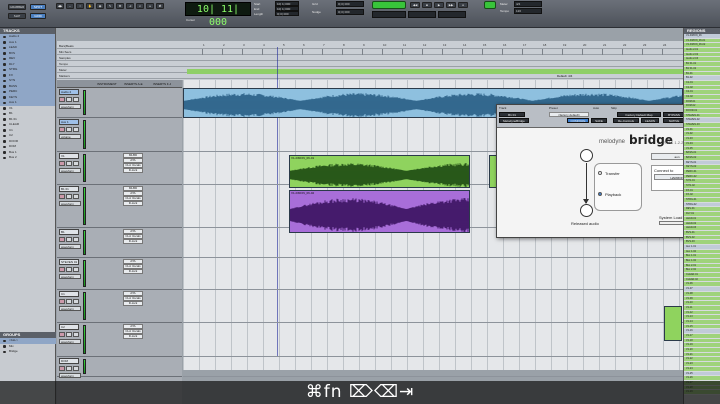 The image size is (720, 404). What do you see at coordinates (427, 5) in the screenshot?
I see `stop-icon: ■` at bounding box center [427, 5].